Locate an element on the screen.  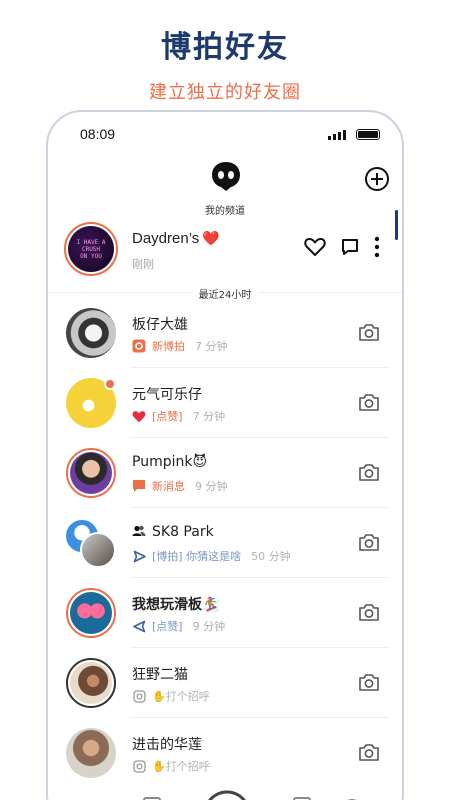
status-time: 08:09 is located at coordinates (98, 134).